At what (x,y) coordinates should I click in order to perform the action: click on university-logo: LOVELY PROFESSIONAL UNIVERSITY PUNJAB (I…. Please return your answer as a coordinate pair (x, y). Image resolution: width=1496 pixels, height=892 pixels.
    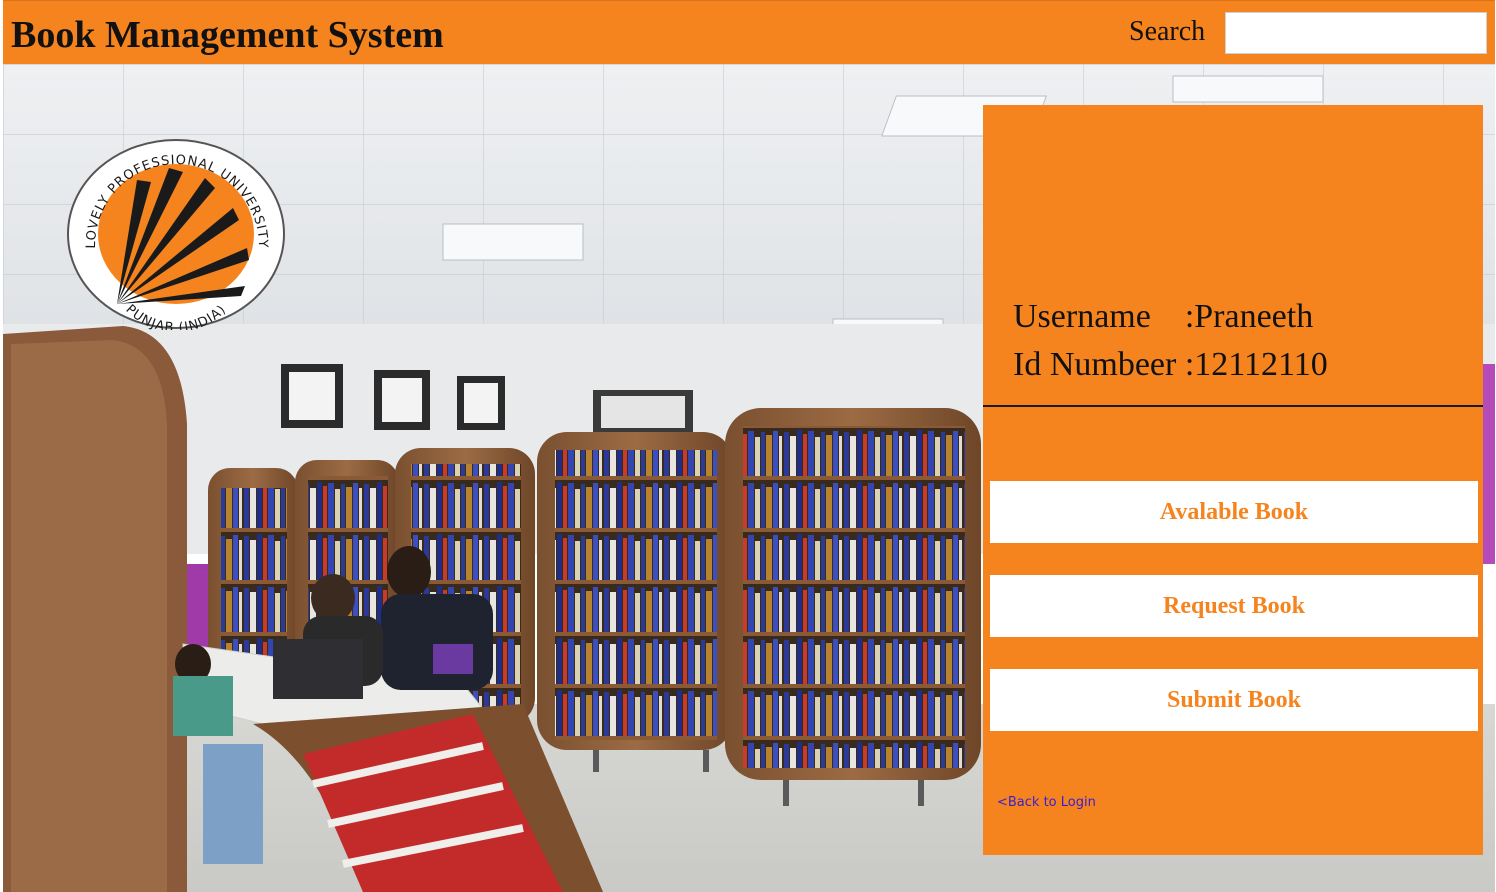
    Looking at the image, I should click on (176, 236).